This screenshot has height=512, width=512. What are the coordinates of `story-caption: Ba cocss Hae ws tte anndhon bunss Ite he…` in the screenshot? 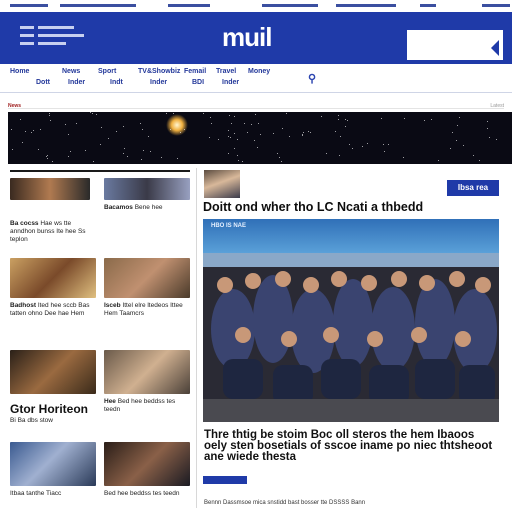 It's located at (53, 232).